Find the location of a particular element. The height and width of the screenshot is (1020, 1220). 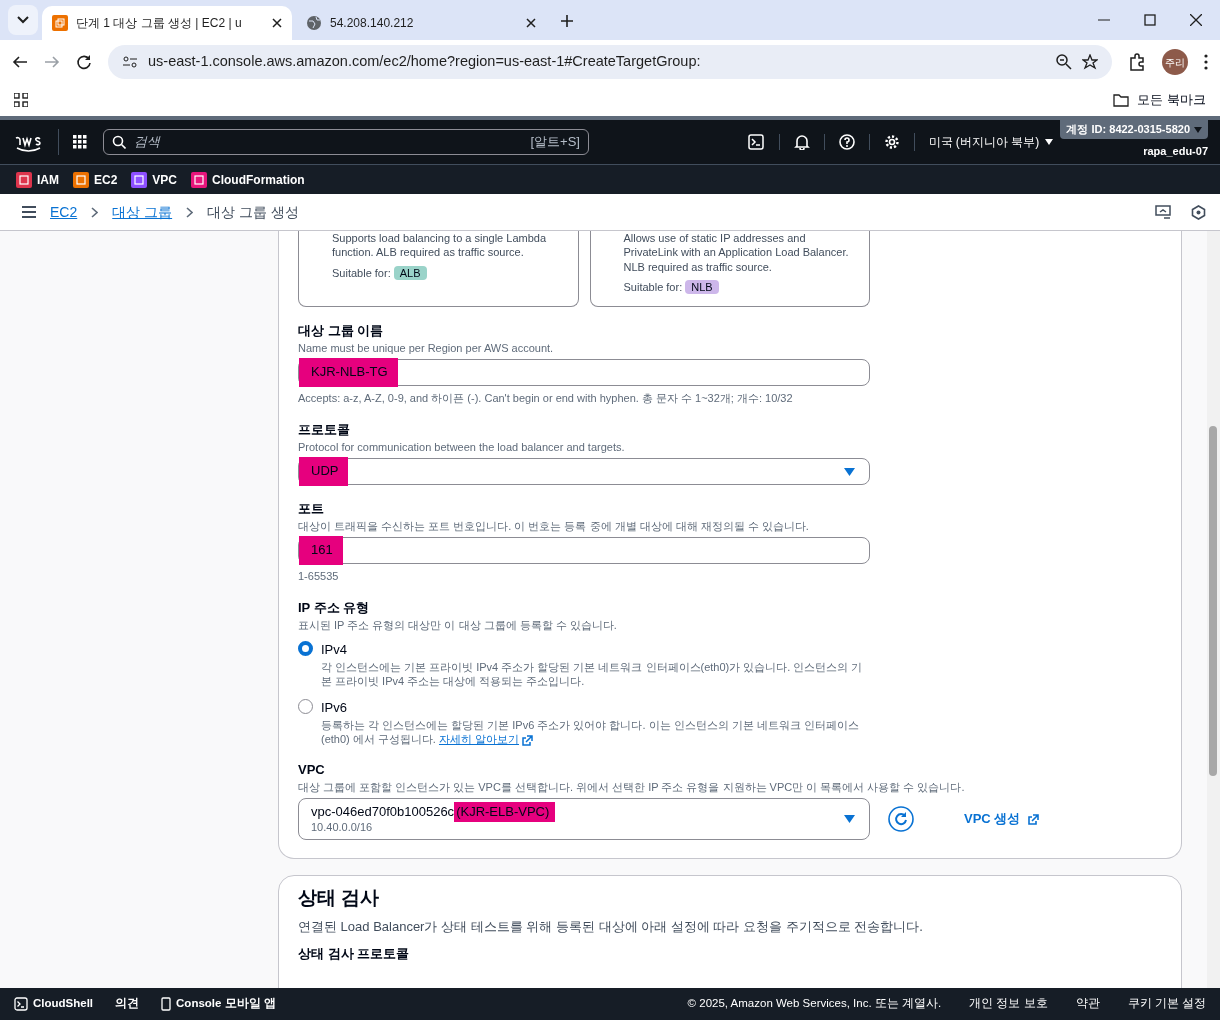

bookmarks-button: 모든 북마크 is located at coordinates (1159, 100).